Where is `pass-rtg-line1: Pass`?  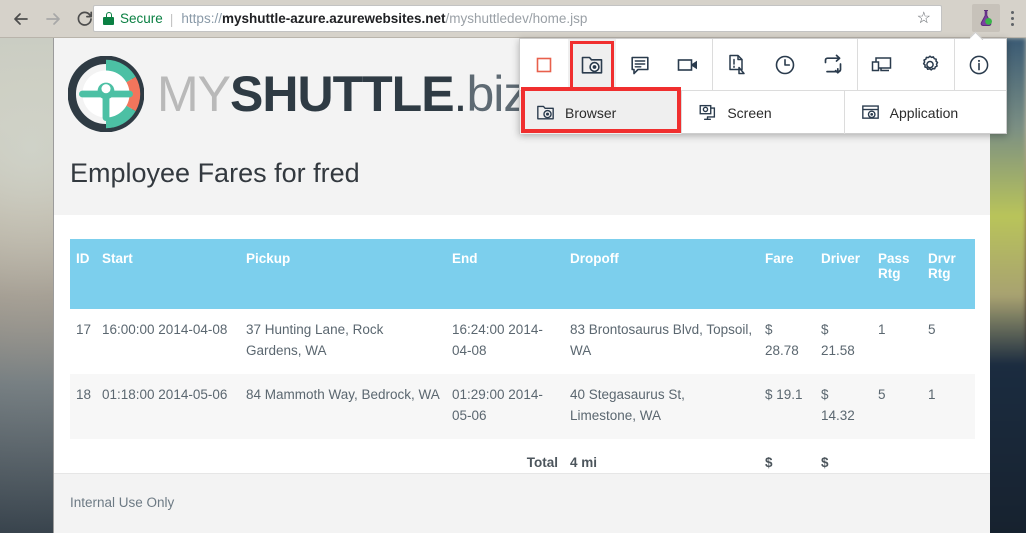 pass-rtg-line1: Pass is located at coordinates (894, 258).